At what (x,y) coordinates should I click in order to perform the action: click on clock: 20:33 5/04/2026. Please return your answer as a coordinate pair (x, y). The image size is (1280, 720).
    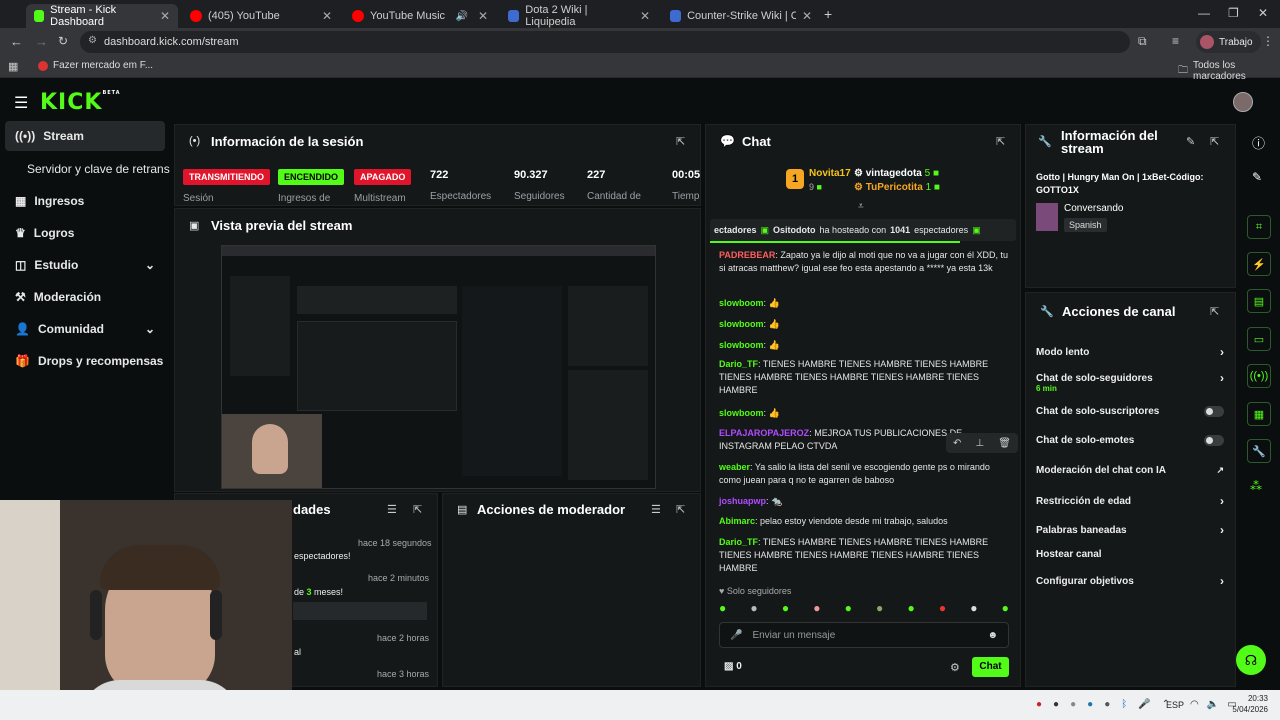
    Looking at the image, I should click on (1247, 704).